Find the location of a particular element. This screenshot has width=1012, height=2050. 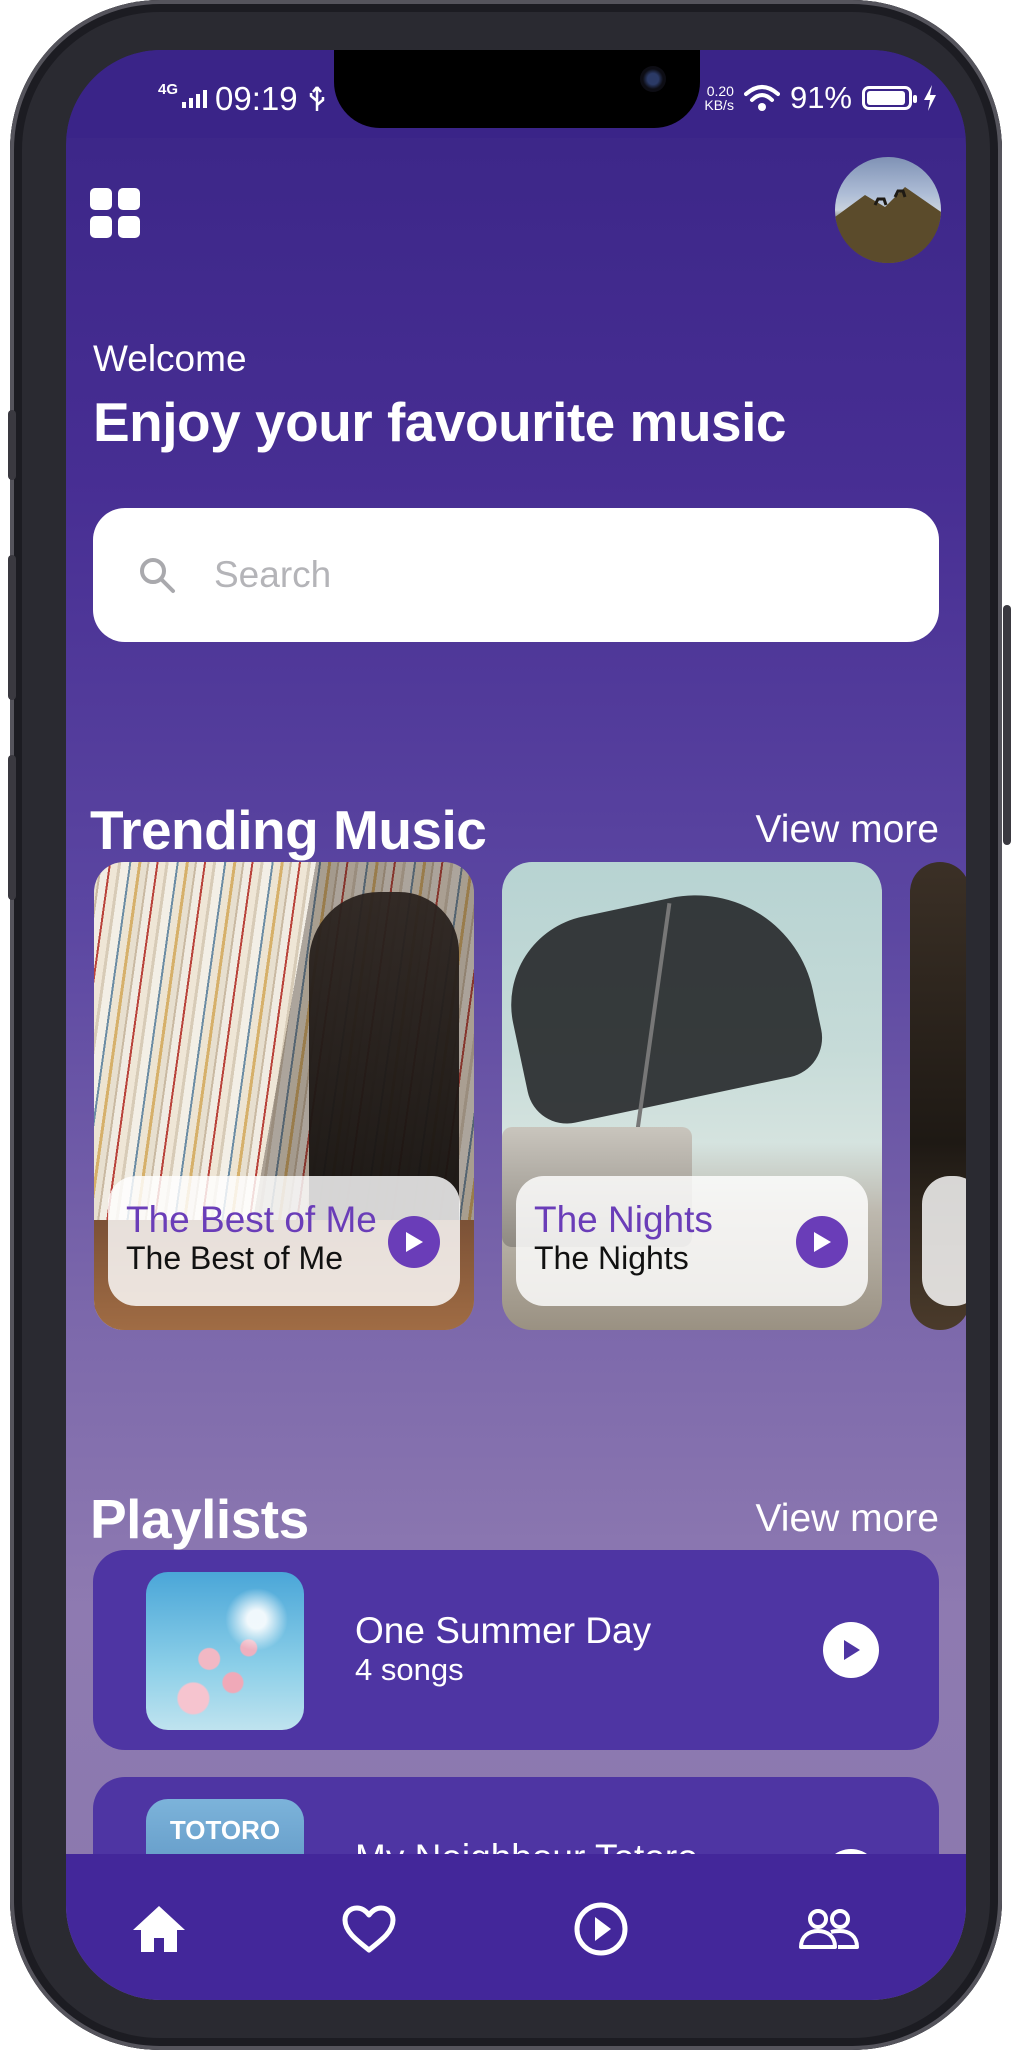

playlist-item: One Summer Day 4 songs is located at coordinates (516, 1650).